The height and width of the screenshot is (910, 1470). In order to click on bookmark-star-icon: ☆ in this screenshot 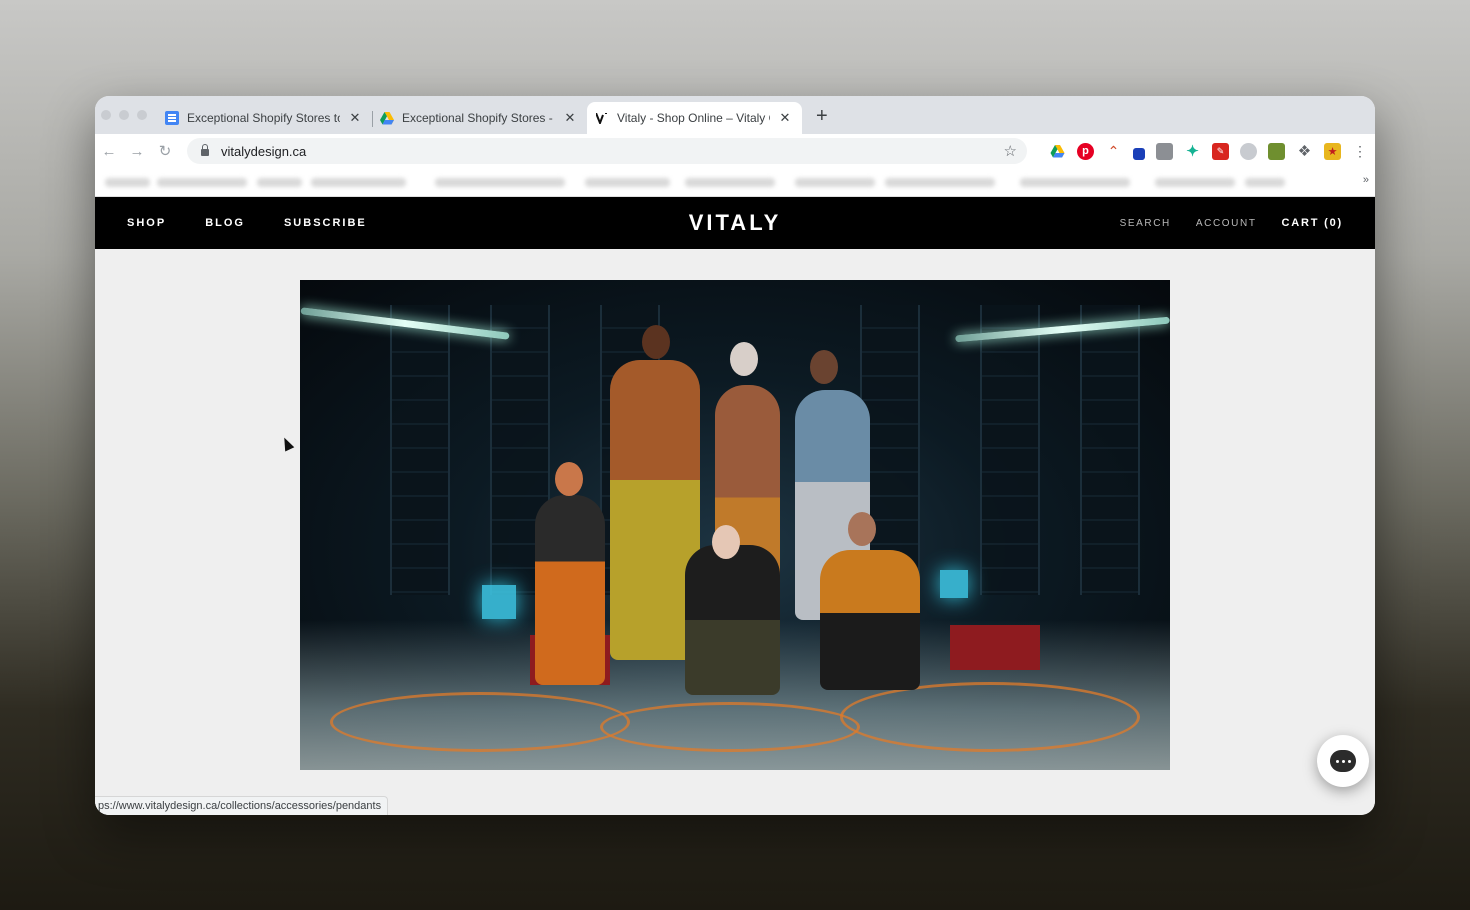, I will do `click(1010, 151)`.